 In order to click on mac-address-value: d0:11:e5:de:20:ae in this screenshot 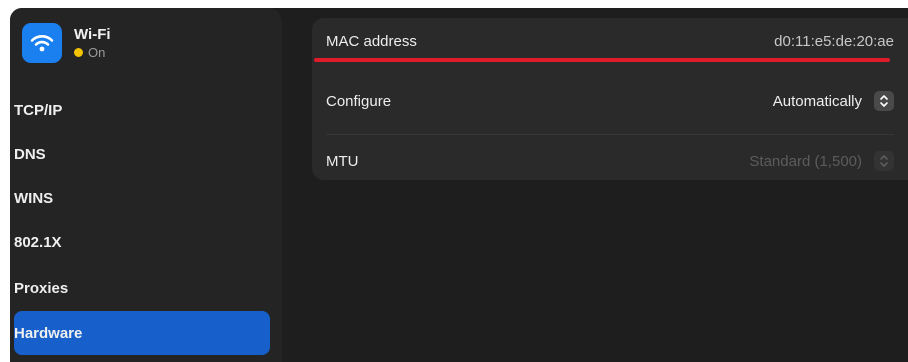, I will do `click(834, 41)`.